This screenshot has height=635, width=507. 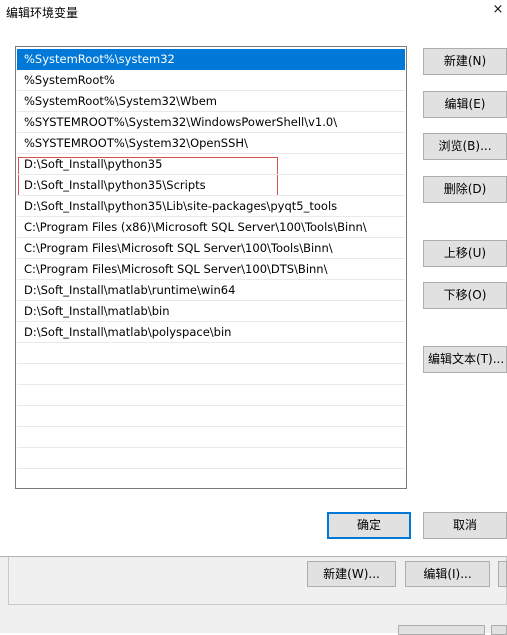 What do you see at coordinates (465, 61) in the screenshot?
I see `new-button: 新建(N)` at bounding box center [465, 61].